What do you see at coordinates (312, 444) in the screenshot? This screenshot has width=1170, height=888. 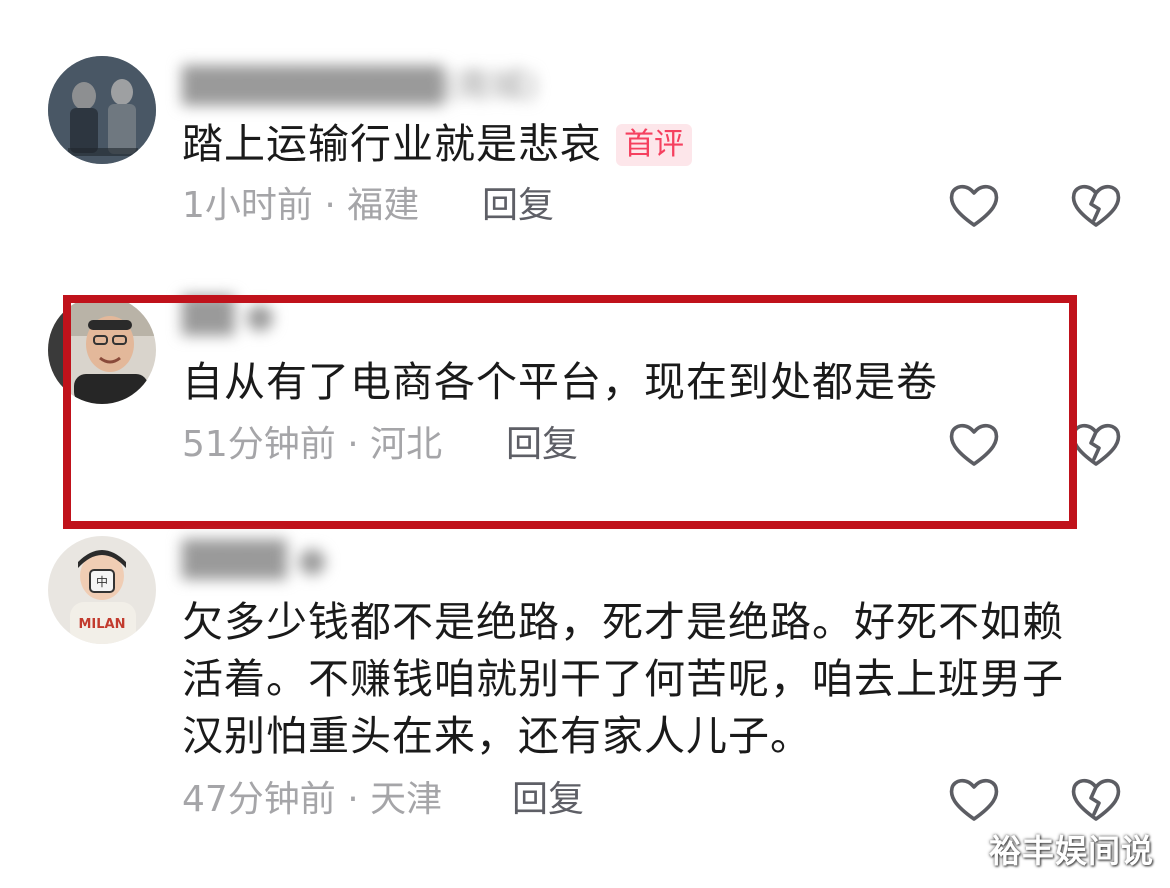 I see `comment-meta: 51分钟前 · 河北` at bounding box center [312, 444].